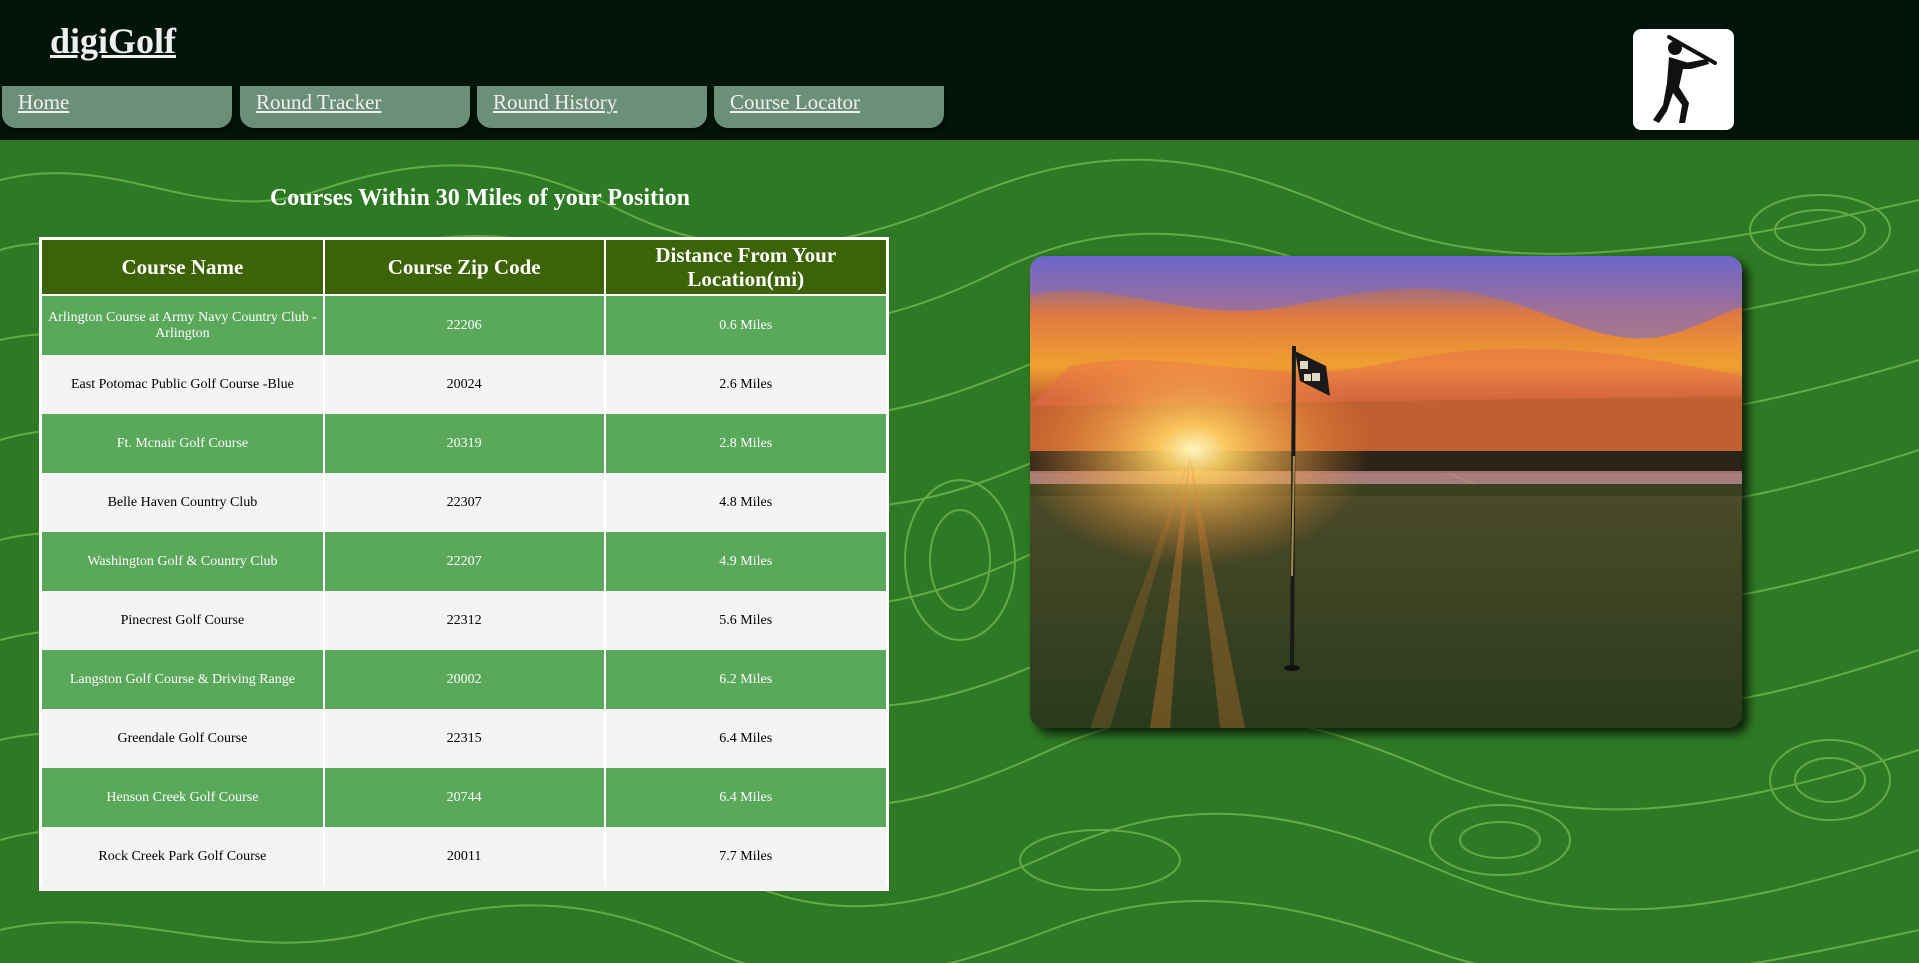 Image resolution: width=1919 pixels, height=963 pixels. What do you see at coordinates (1683, 79) in the screenshot?
I see `golfer-swing-icon` at bounding box center [1683, 79].